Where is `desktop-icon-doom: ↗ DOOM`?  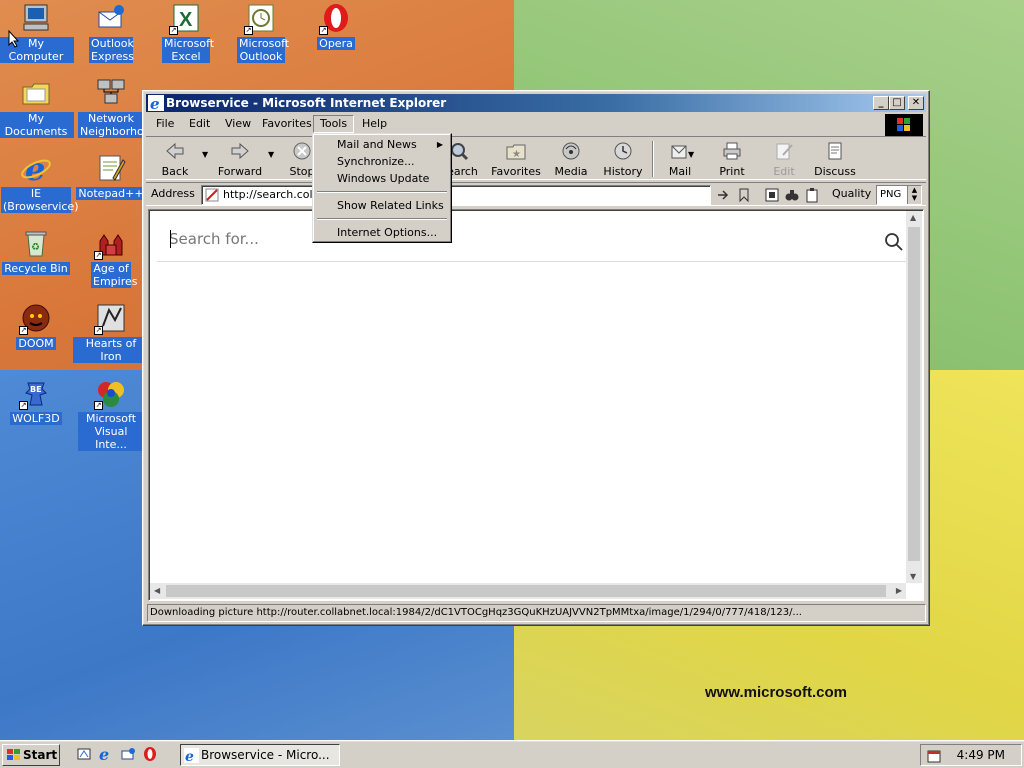 desktop-icon-doom: ↗ DOOM is located at coordinates (37, 326).